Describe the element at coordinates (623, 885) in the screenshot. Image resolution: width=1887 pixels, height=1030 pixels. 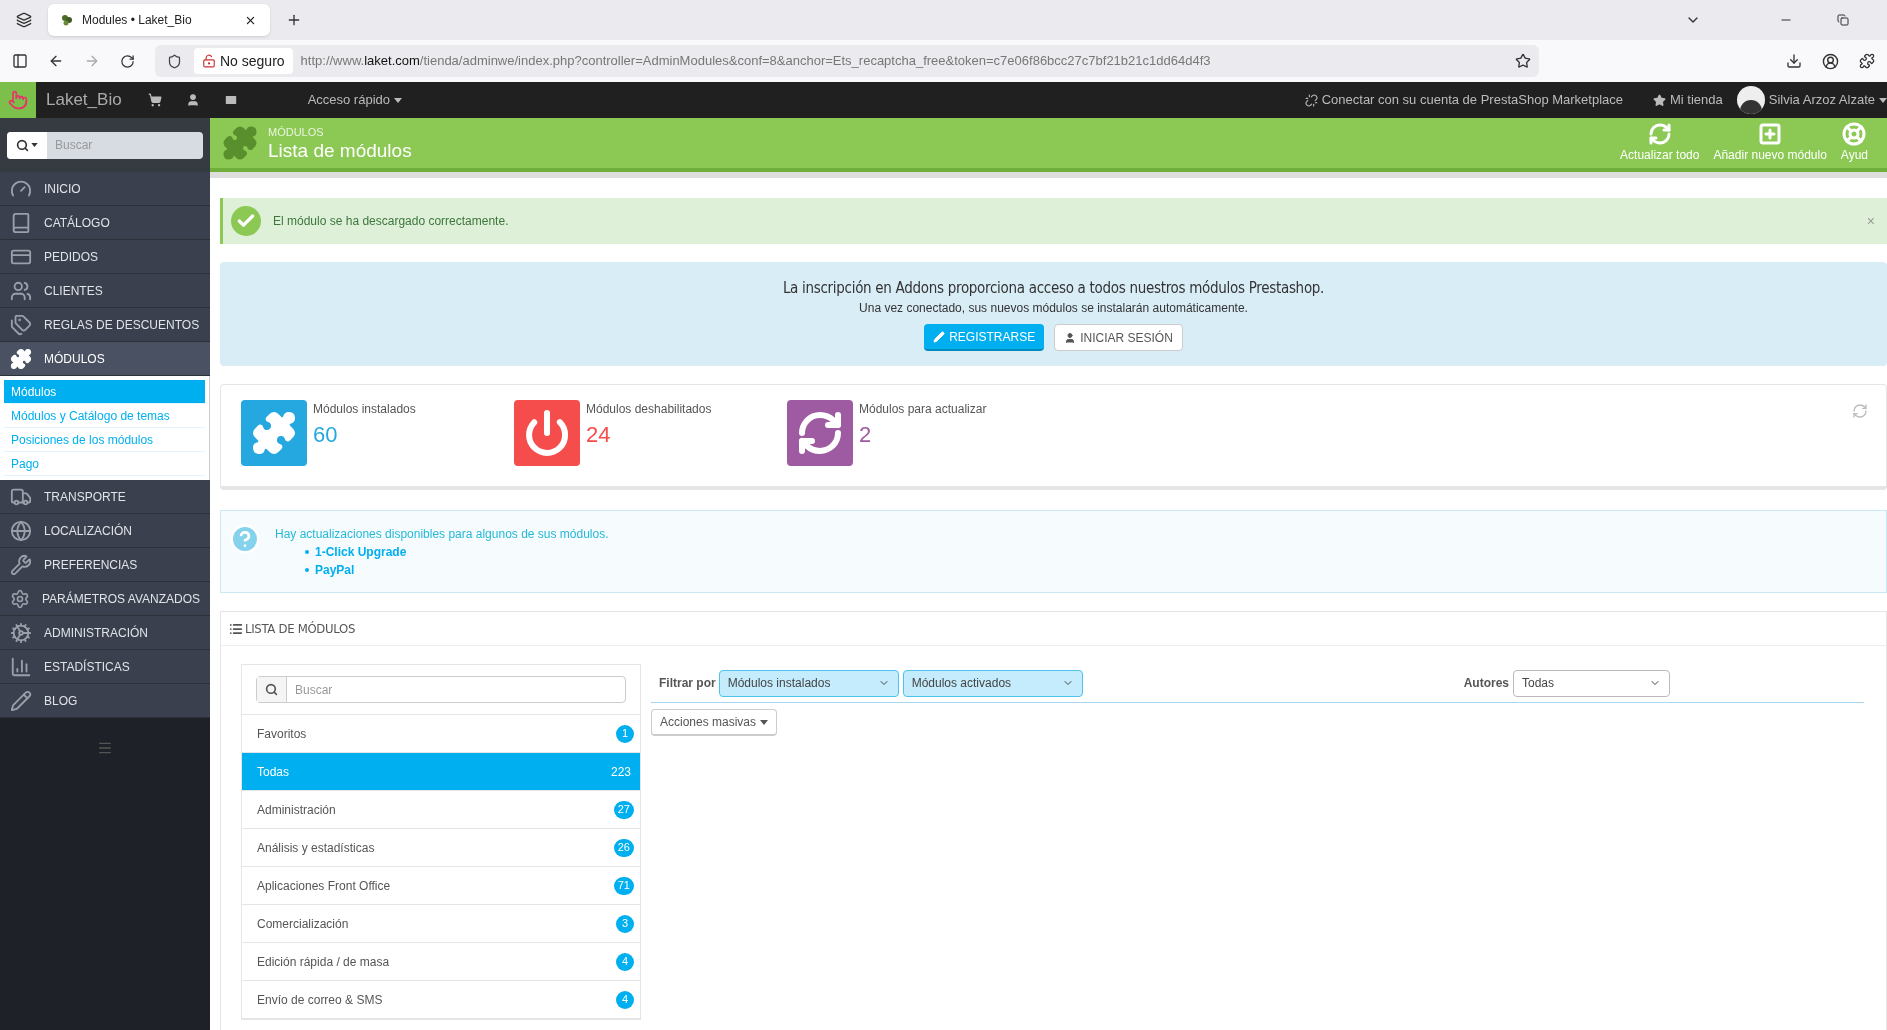
I see `count-badge: 71` at that location.